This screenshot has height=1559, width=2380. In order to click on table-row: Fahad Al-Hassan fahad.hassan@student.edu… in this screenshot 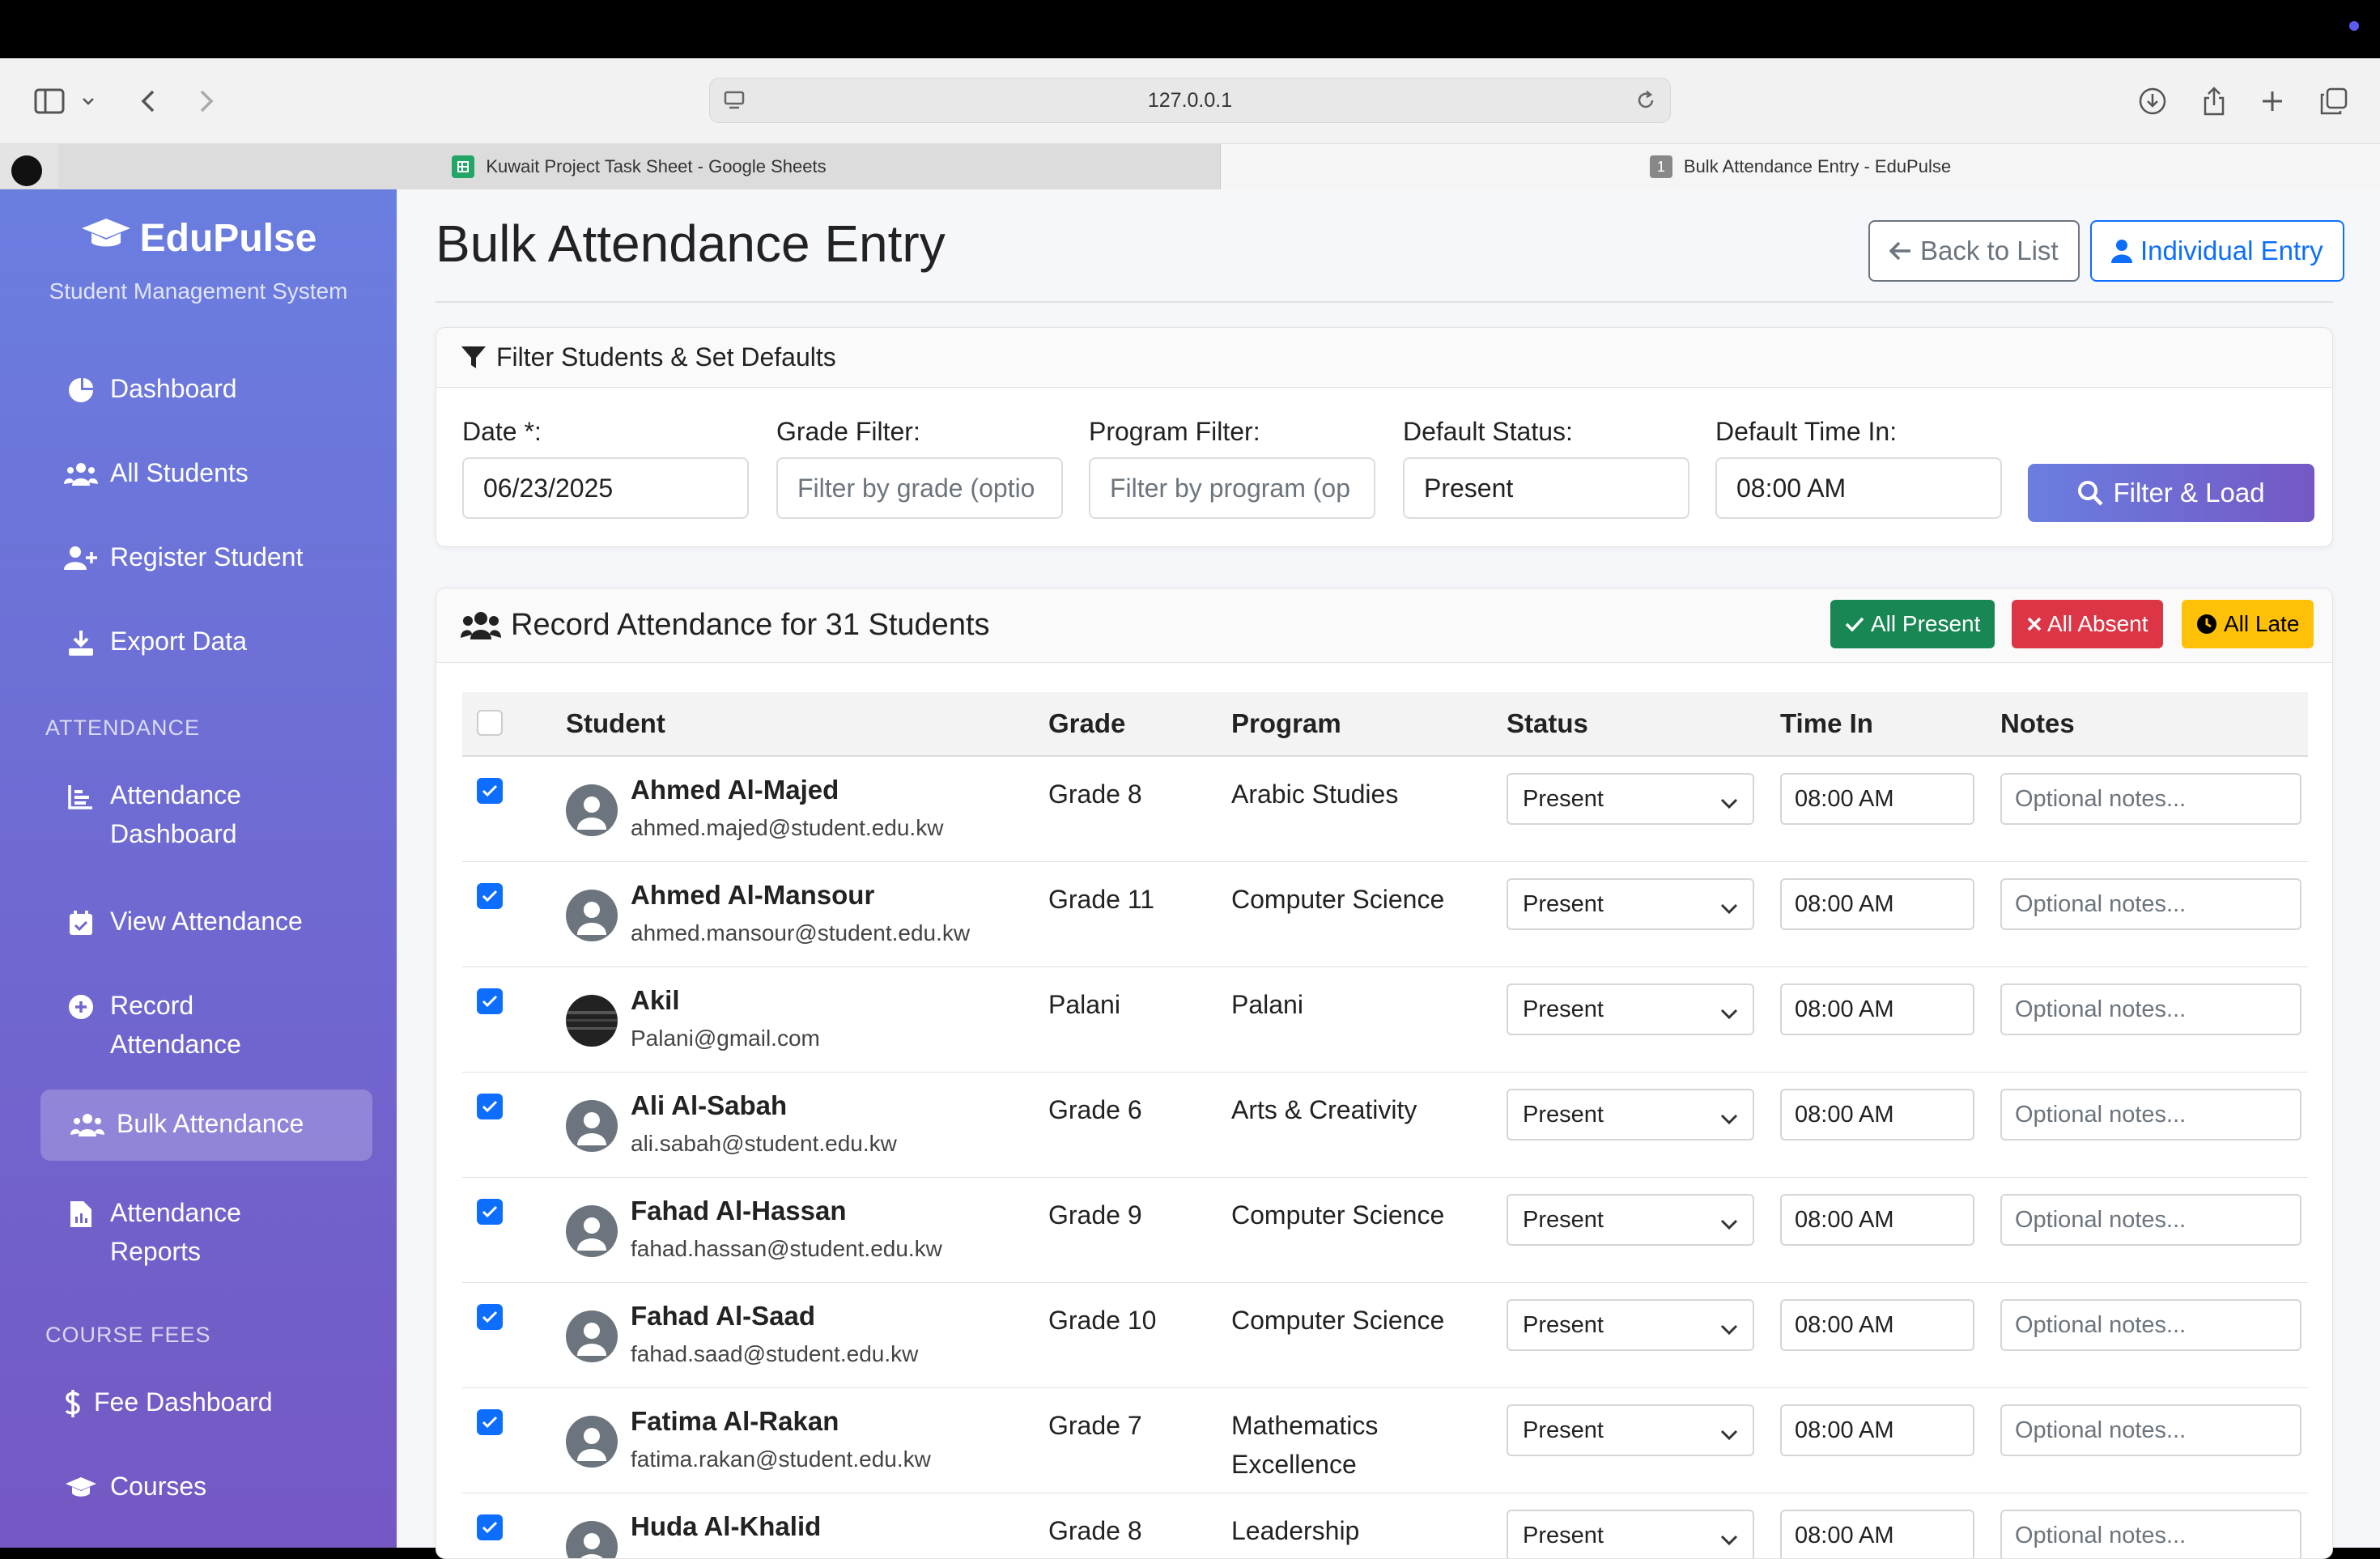, I will do `click(1385, 1230)`.